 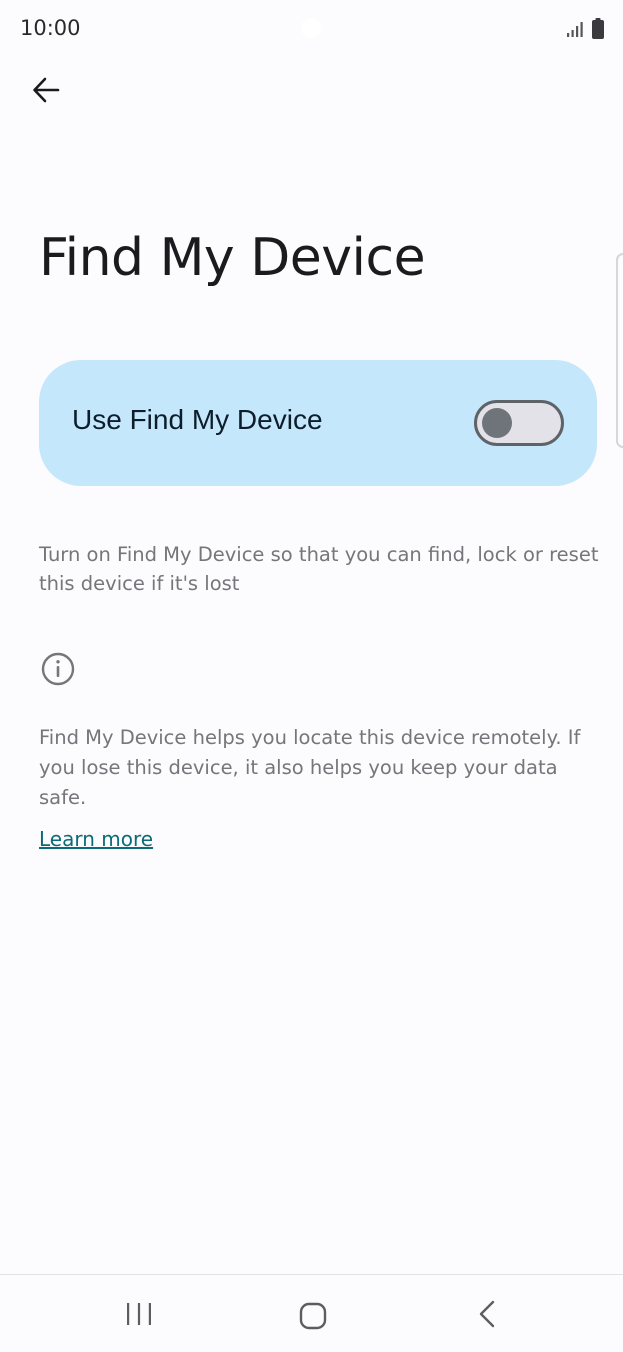 I want to click on learn-more-link: Learn more, so click(x=96, y=839).